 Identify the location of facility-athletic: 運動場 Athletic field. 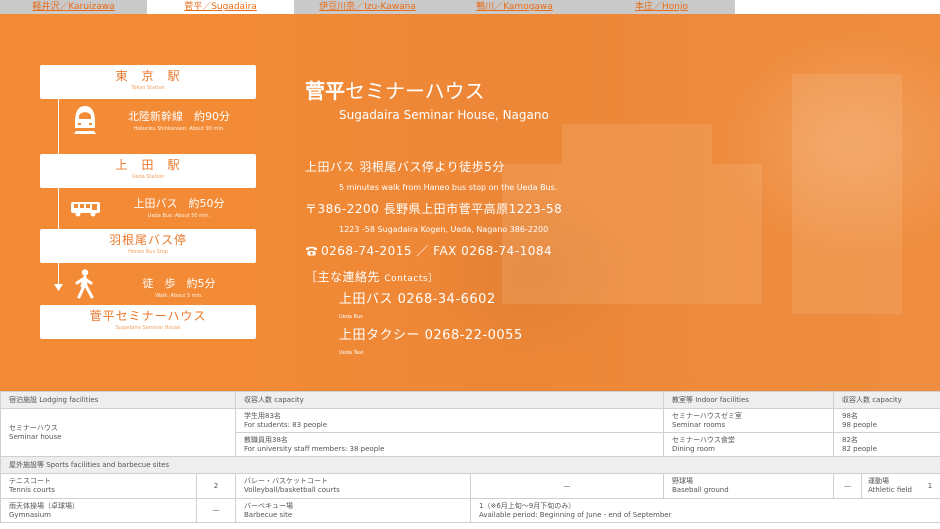
(890, 485).